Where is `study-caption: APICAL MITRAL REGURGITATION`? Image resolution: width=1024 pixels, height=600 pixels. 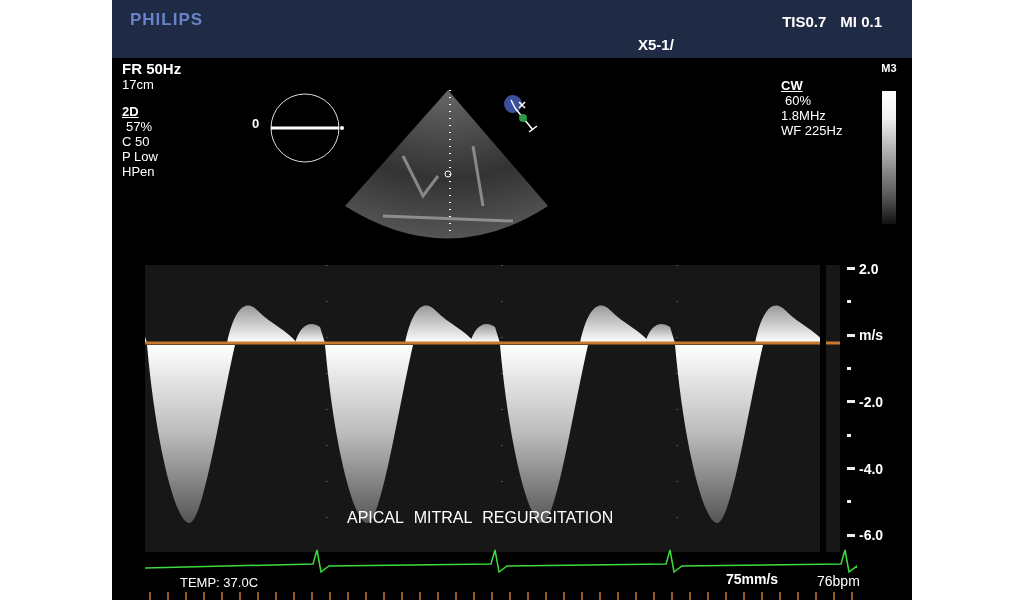
study-caption: APICAL MITRAL REGURGITATION is located at coordinates (480, 518).